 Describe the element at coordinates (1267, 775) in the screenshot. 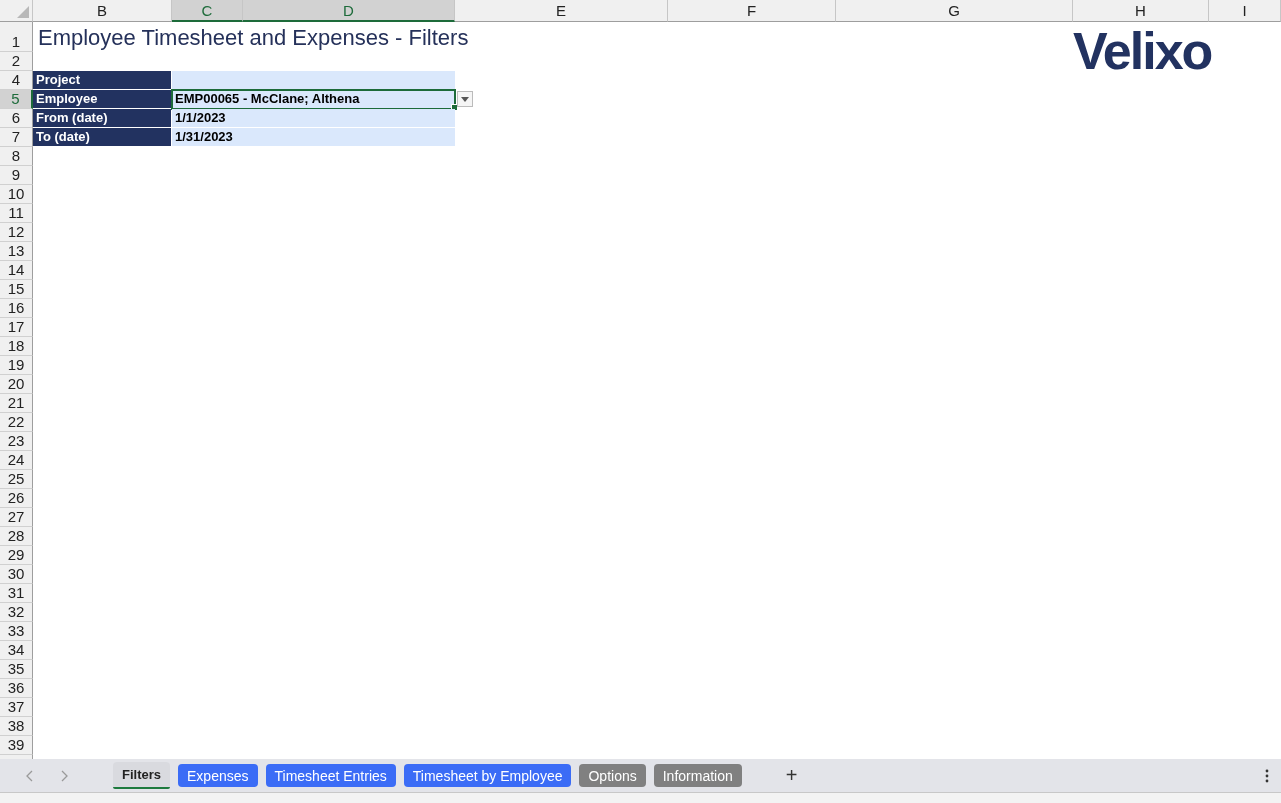

I see `more-options-icon` at that location.